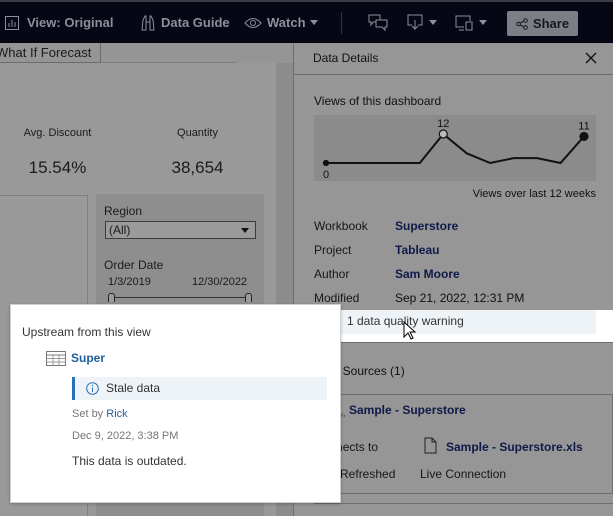  I want to click on popup-title: Upstream from this view, so click(86, 332).